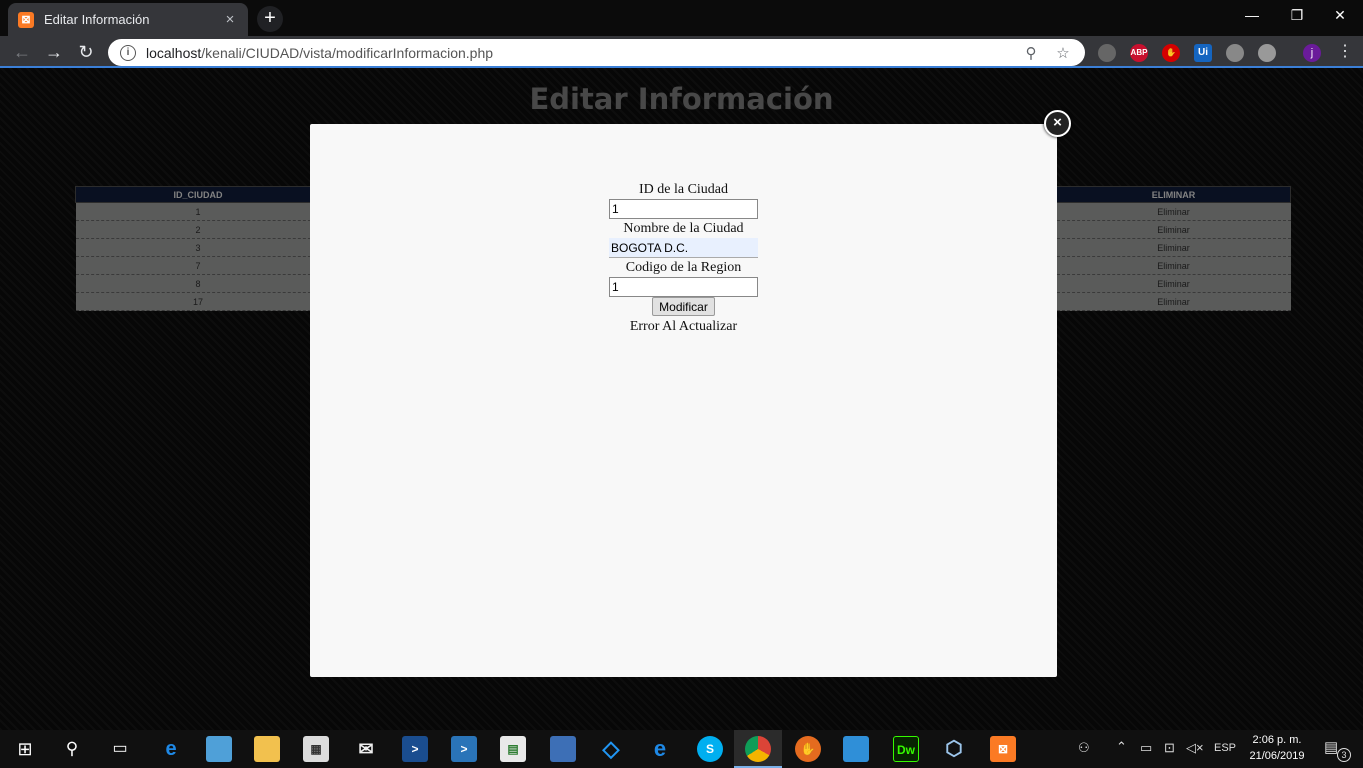  Describe the element at coordinates (72, 749) in the screenshot. I see `search-icon: ⚲` at that location.